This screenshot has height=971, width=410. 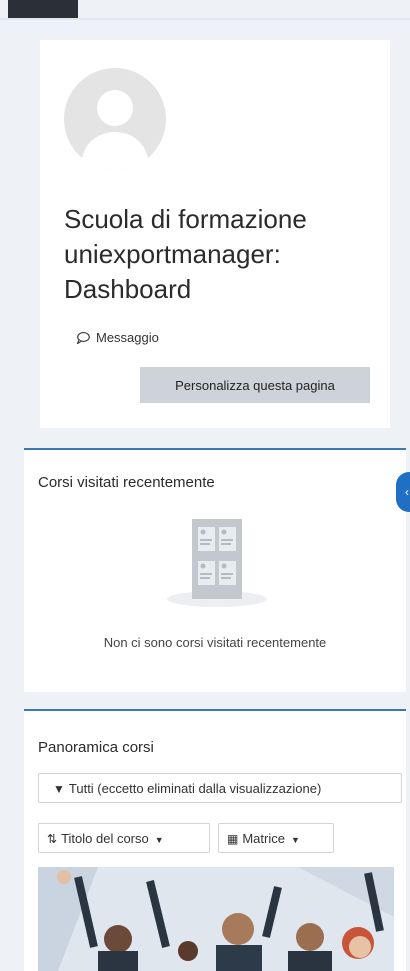 I want to click on message-label: Messaggio, so click(x=127, y=337).